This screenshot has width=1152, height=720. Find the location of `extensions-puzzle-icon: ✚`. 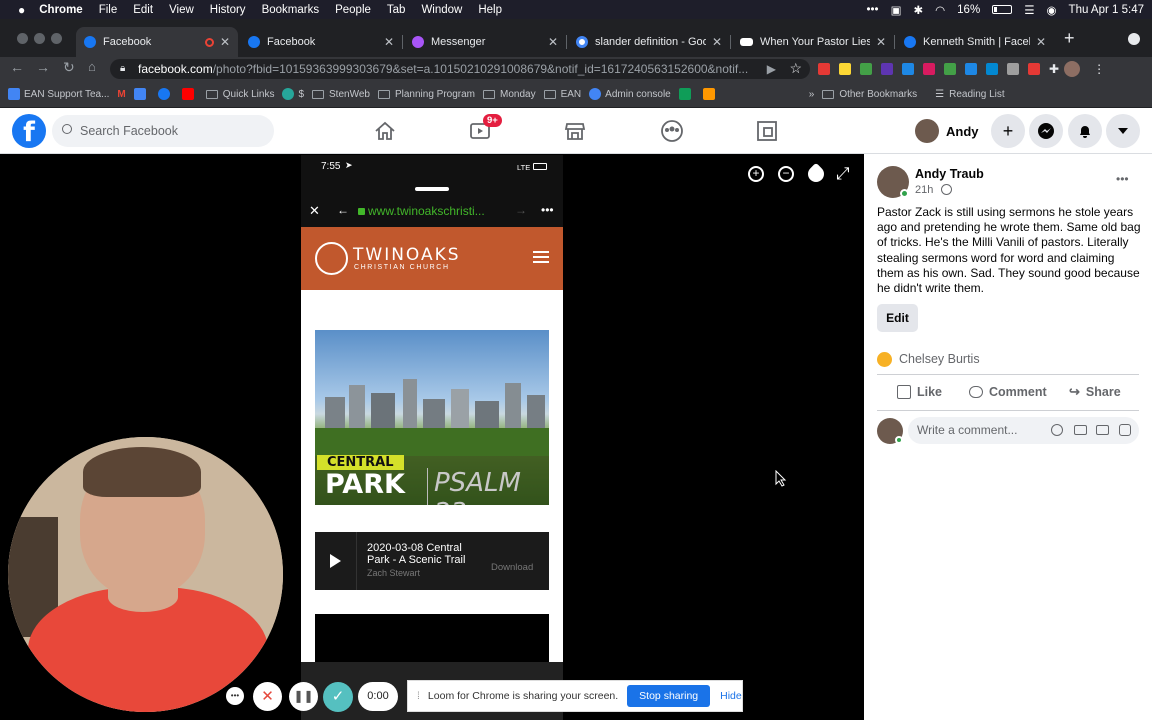

extensions-puzzle-icon: ✚ is located at coordinates (1054, 69).